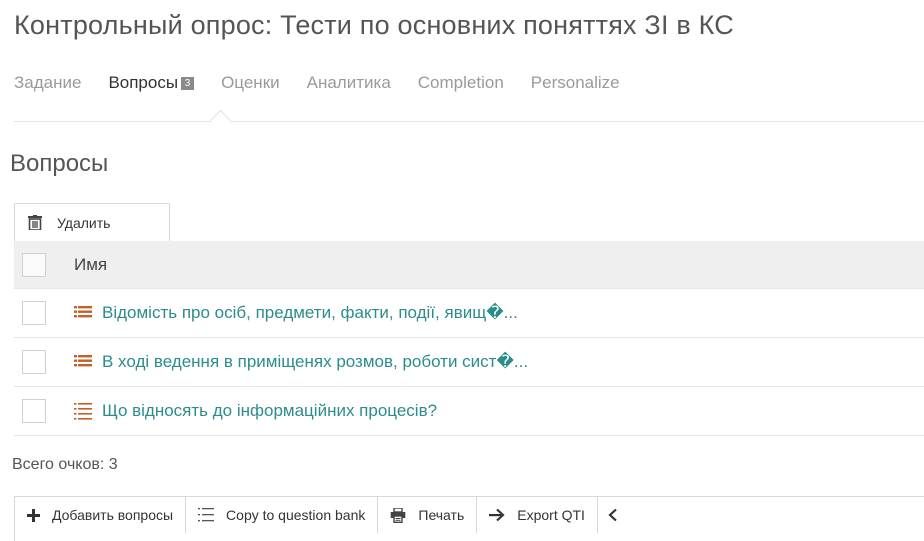 The image size is (924, 541). I want to click on tab-task: Задание, so click(47, 83).